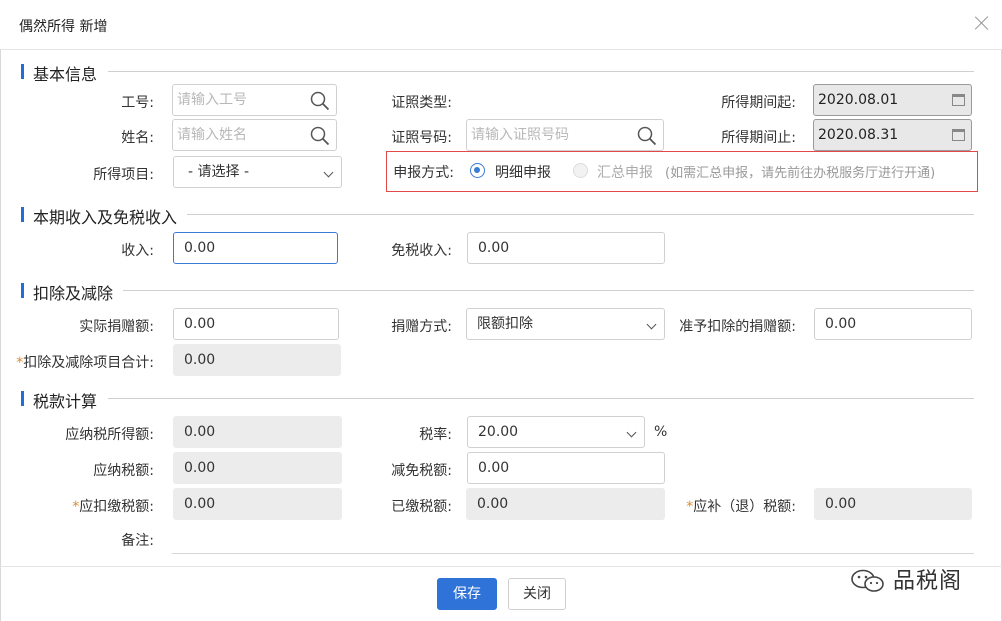 This screenshot has height=621, width=1002. Describe the element at coordinates (137, 103) in the screenshot. I see `emp-id-label: 工号:` at that location.